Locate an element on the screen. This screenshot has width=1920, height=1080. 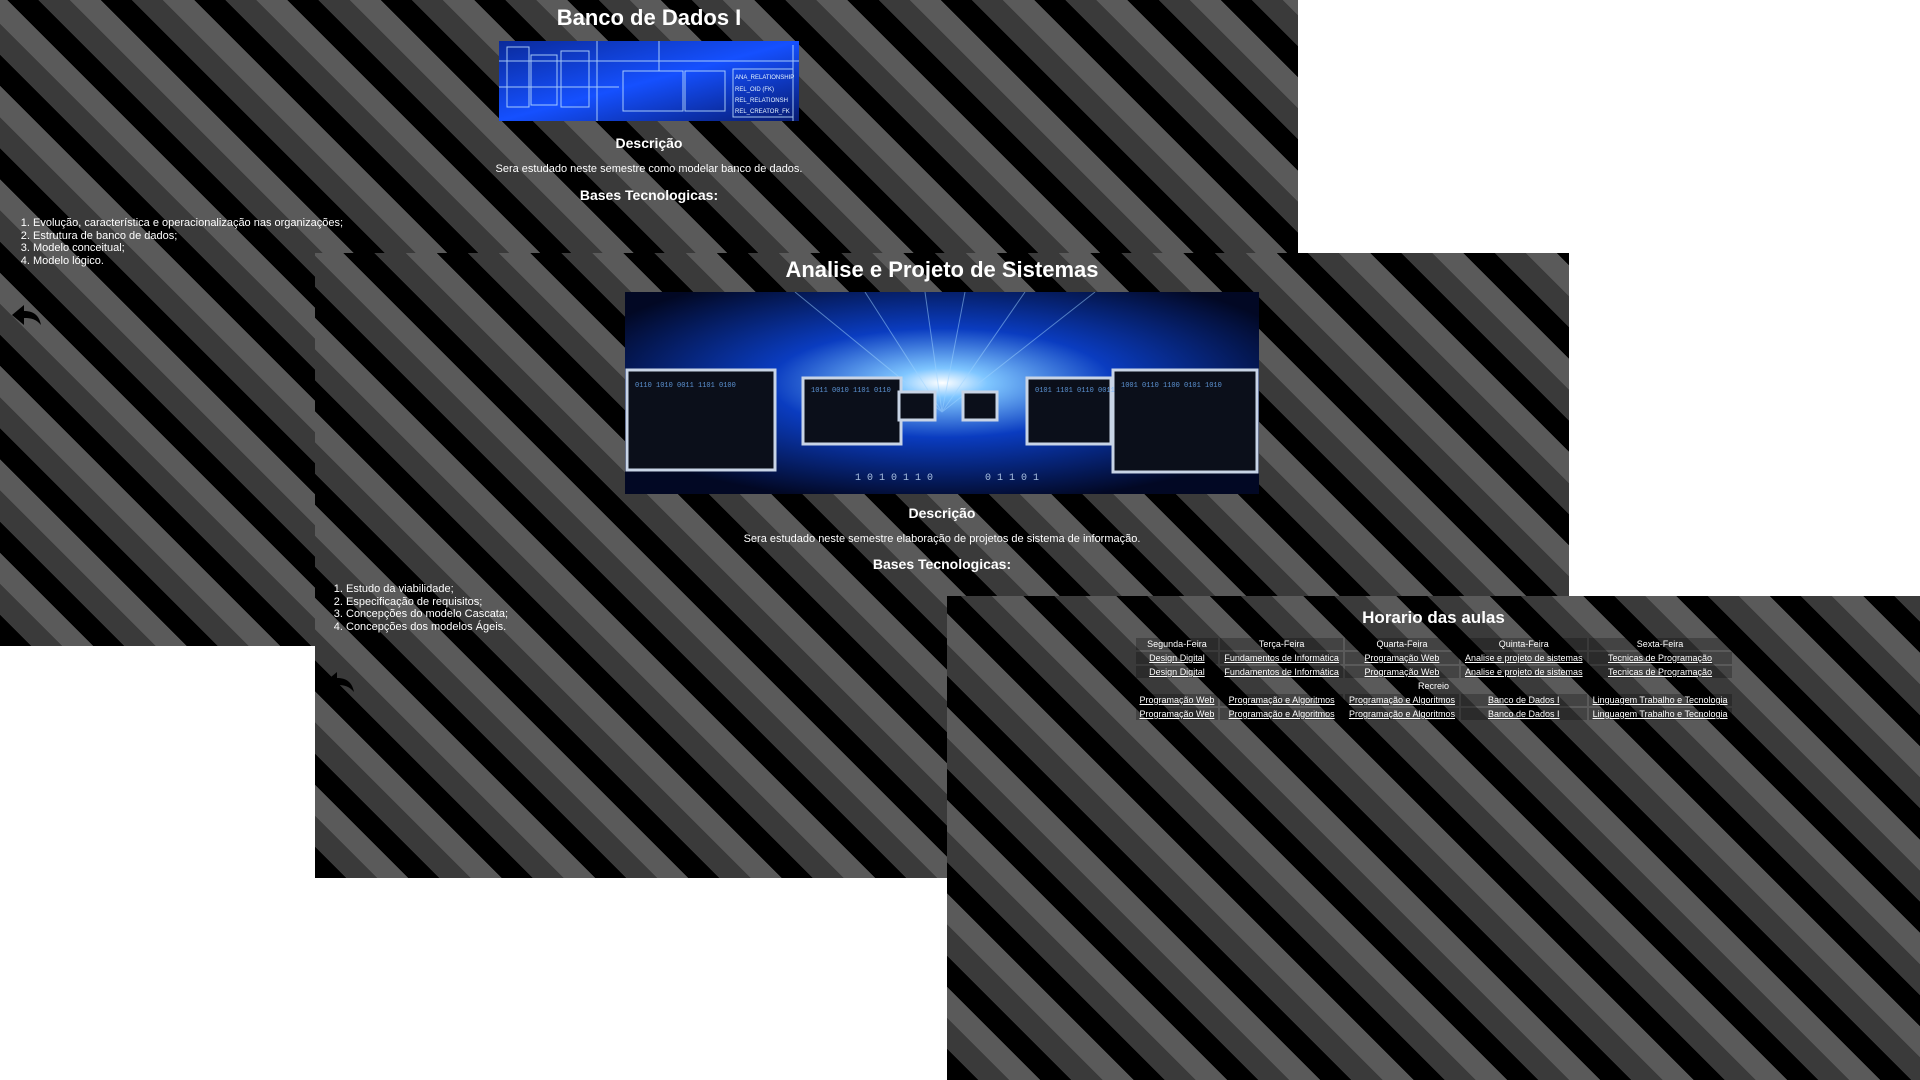
day-header: Quinta-Feira is located at coordinates (1524, 644).